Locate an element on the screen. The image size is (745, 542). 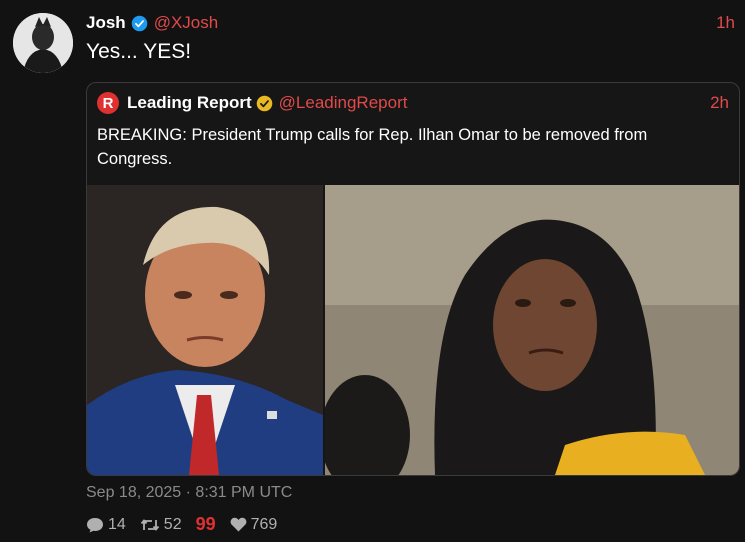
quote-tweet-button: 99 is located at coordinates (206, 524).